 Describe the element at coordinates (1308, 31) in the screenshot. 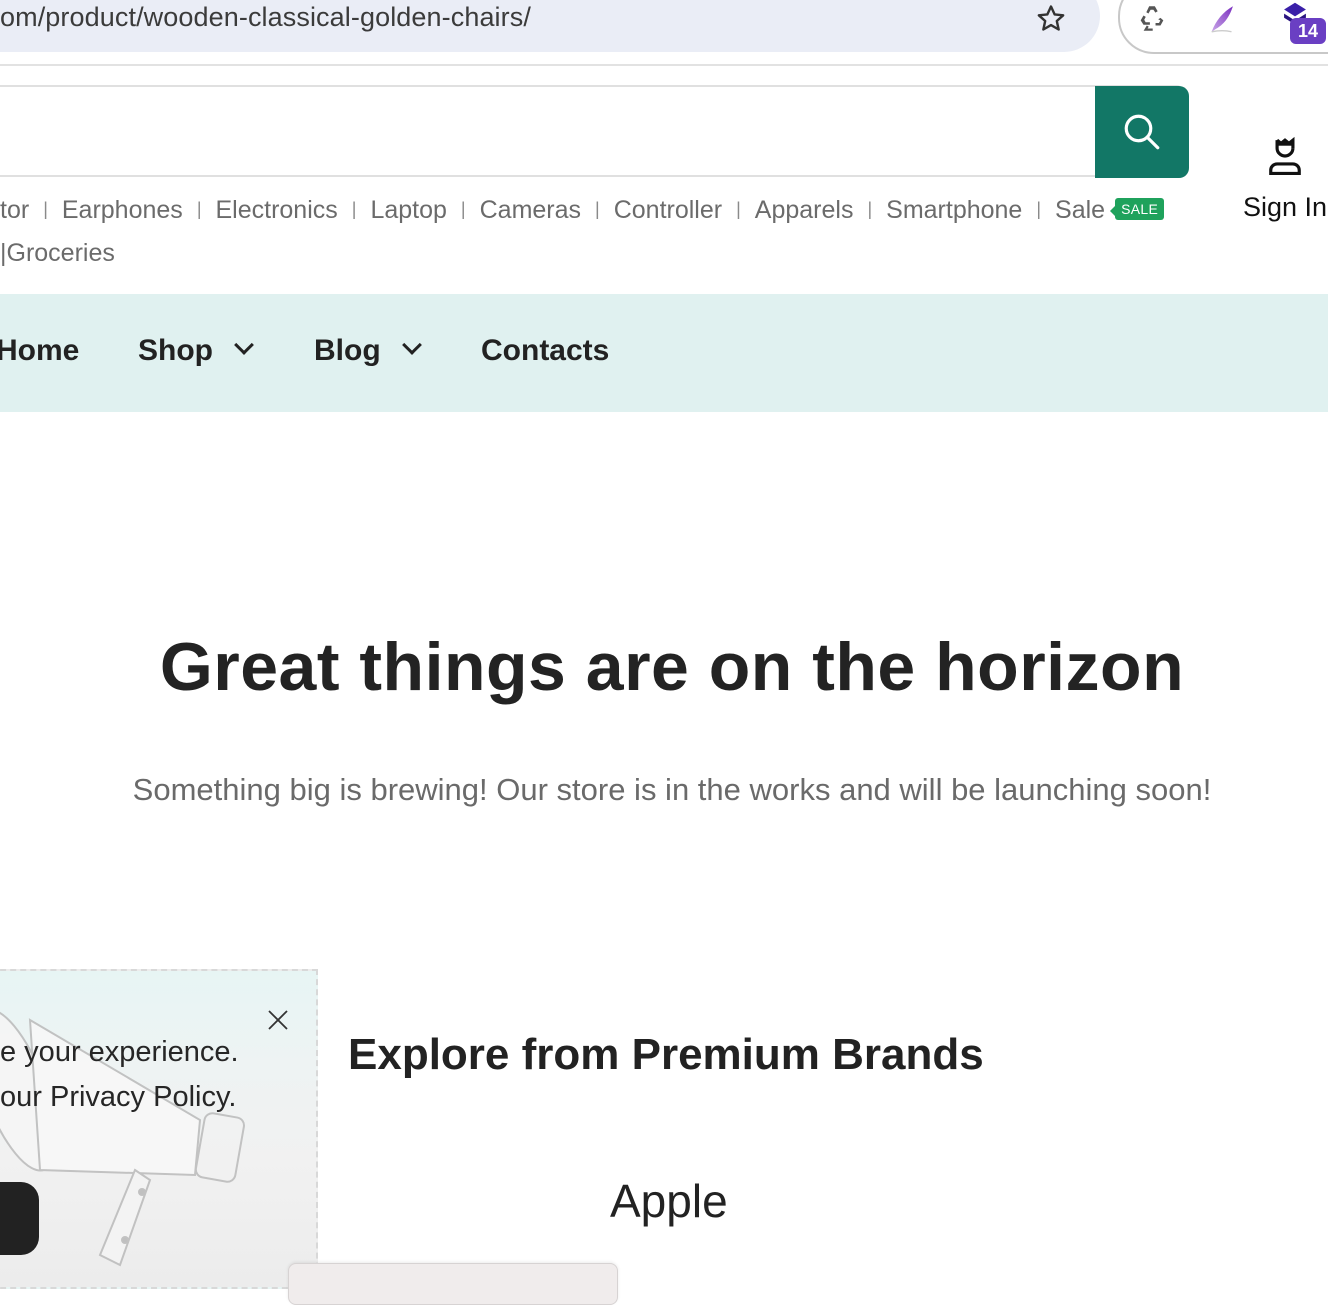

I see `extension-badge: 14` at that location.